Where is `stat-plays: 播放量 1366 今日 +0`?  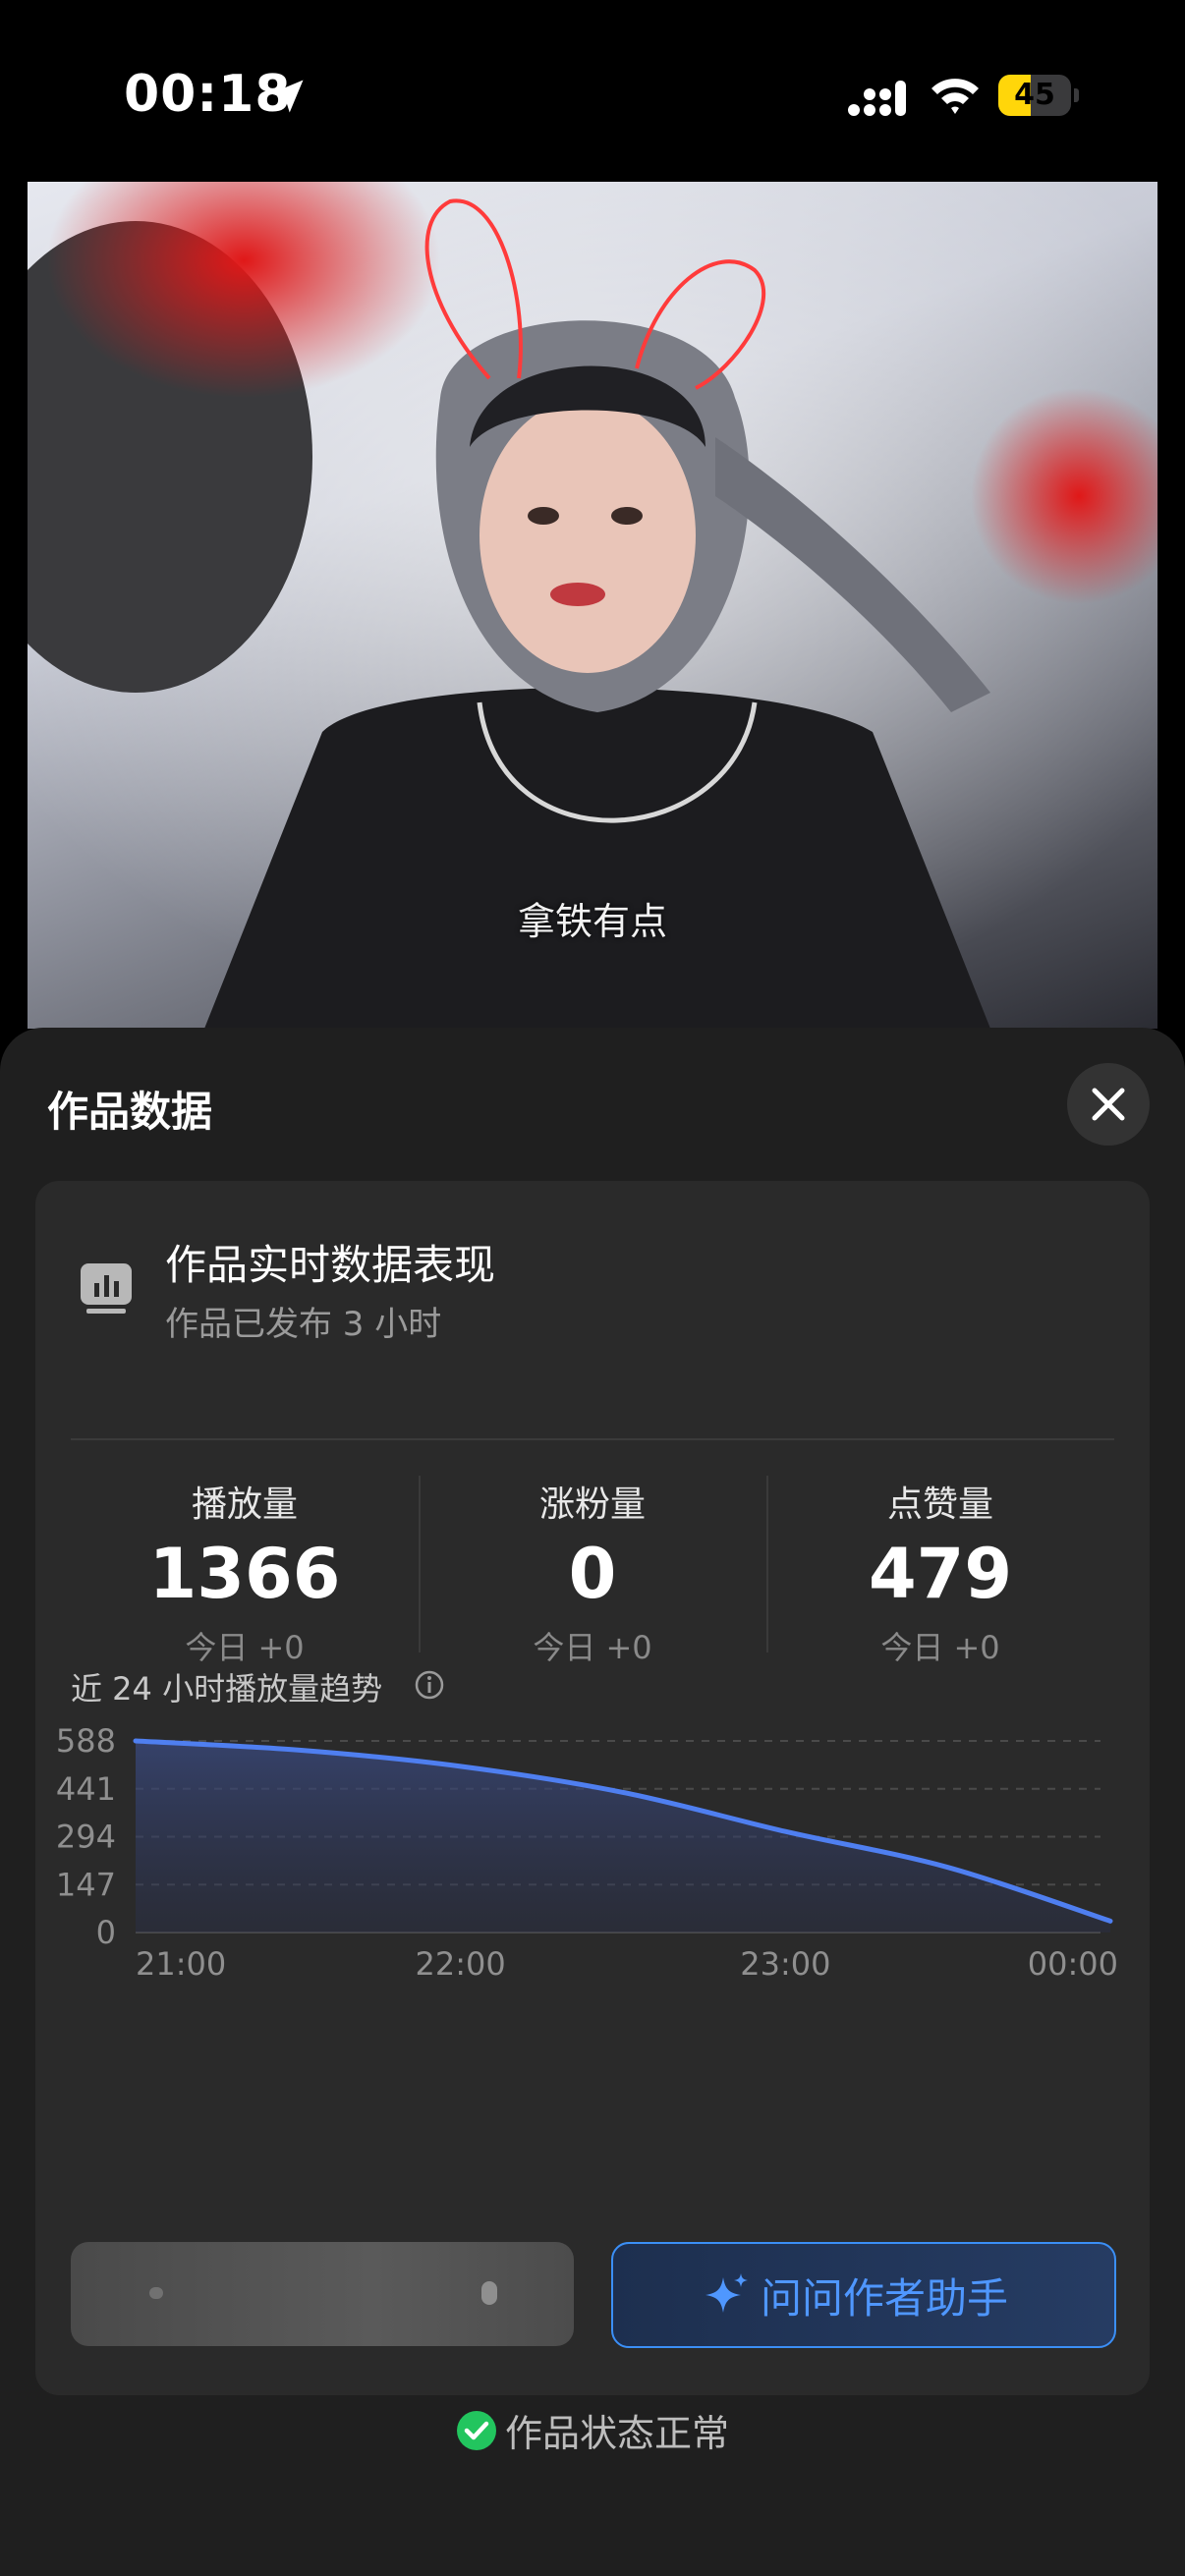 stat-plays: 播放量 1366 今日 +0 is located at coordinates (245, 1572).